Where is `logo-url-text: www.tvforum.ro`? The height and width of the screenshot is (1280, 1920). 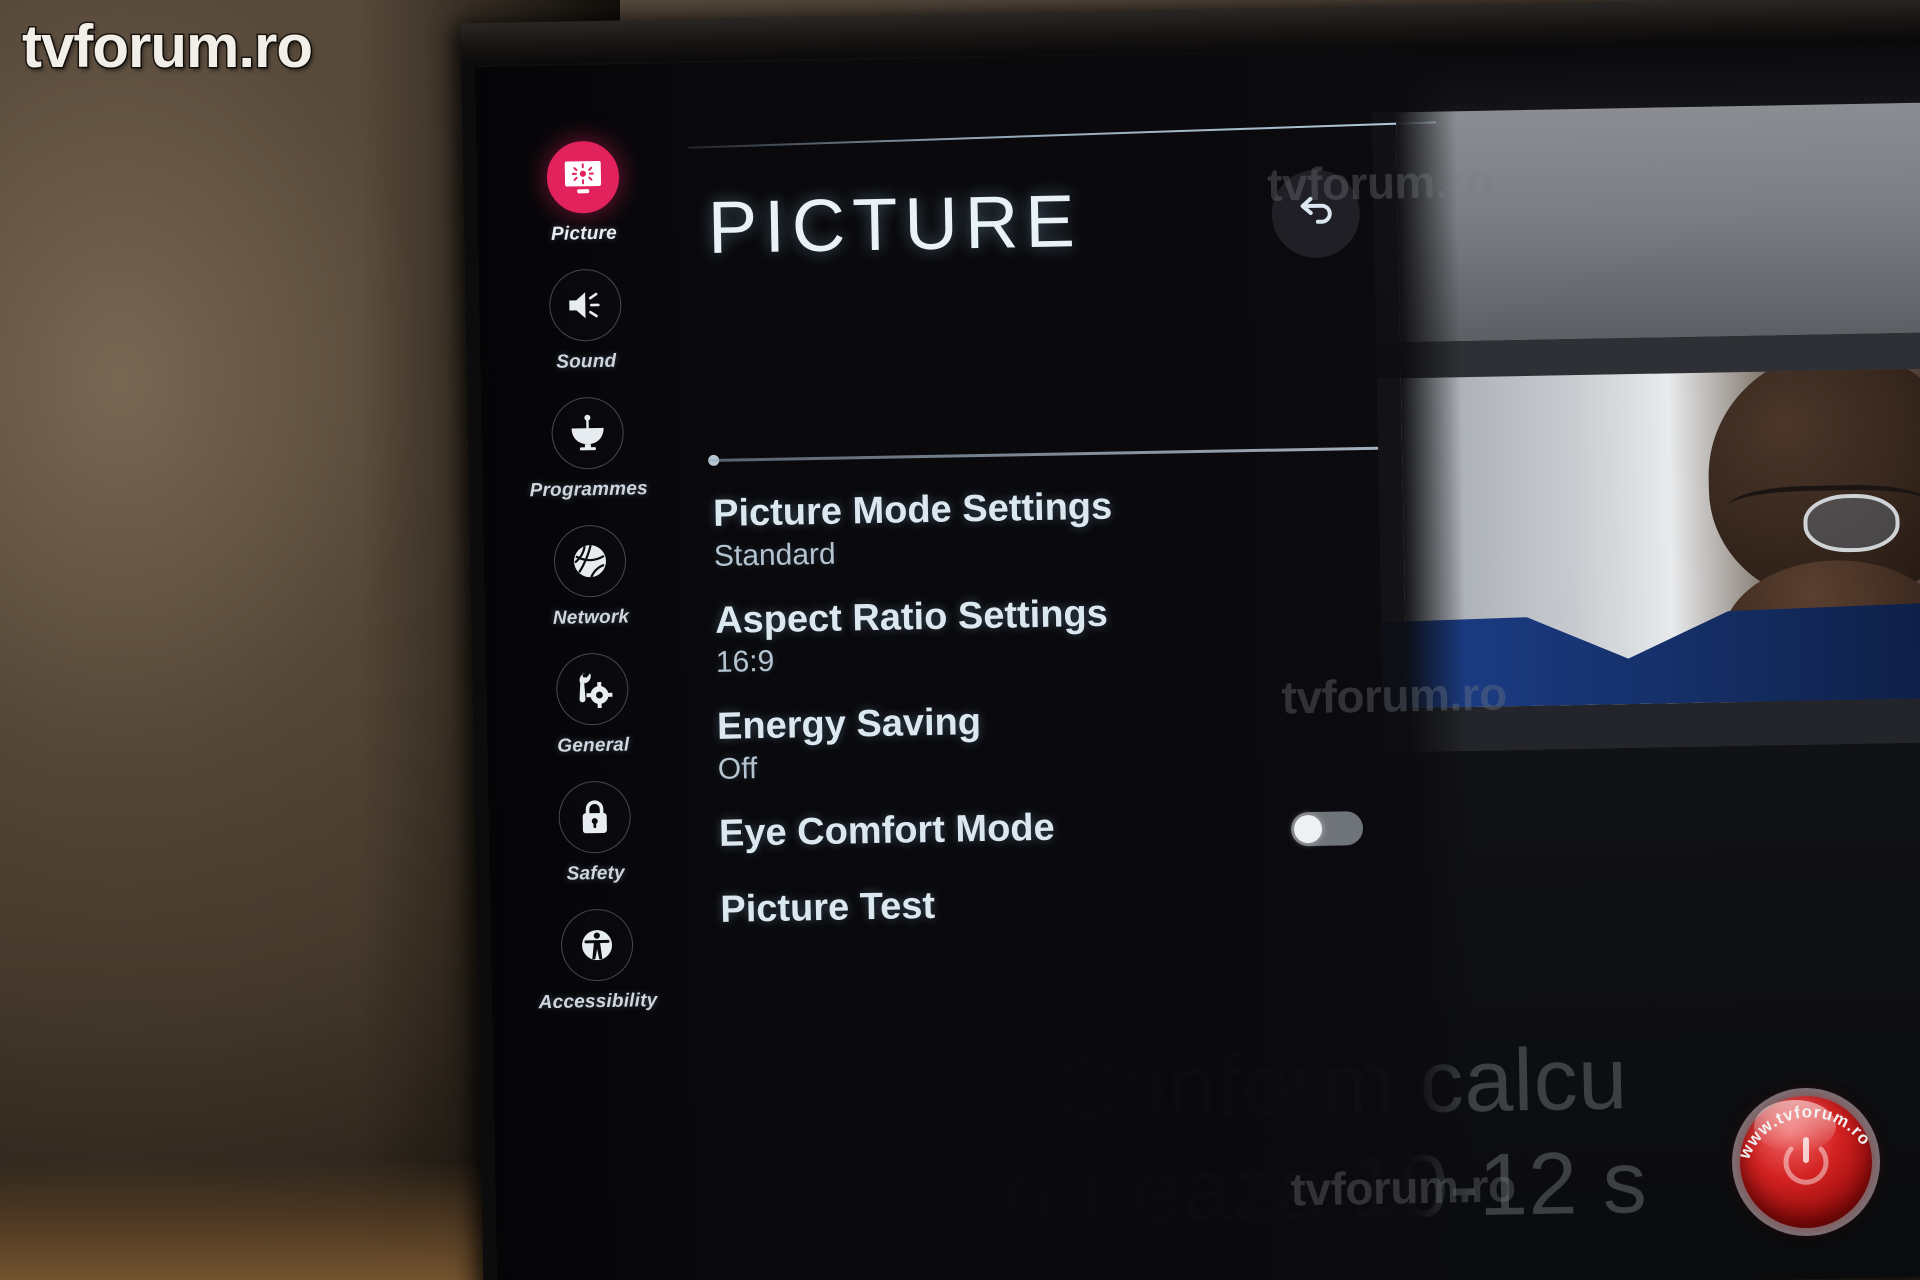
logo-url-text: www.tvforum.ro is located at coordinates (1804, 1132).